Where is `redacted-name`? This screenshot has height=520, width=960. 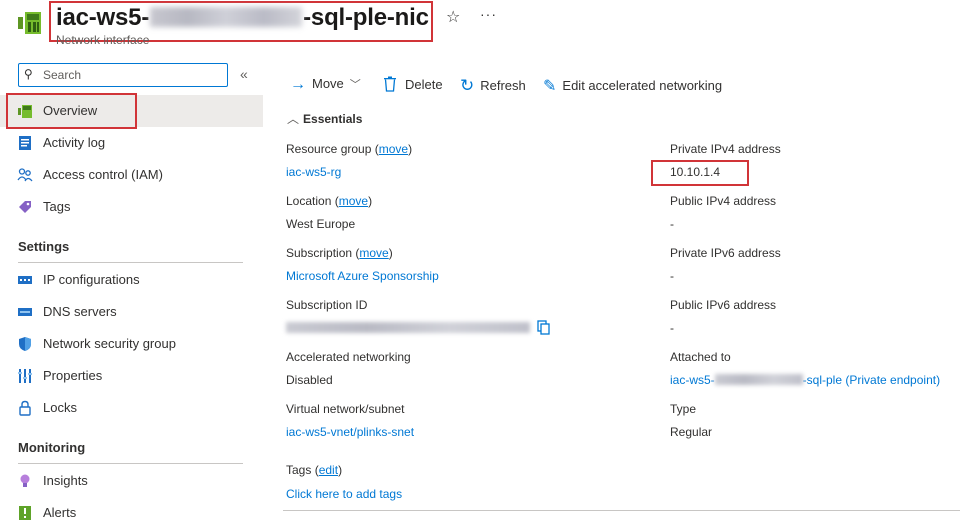 redacted-name is located at coordinates (226, 17).